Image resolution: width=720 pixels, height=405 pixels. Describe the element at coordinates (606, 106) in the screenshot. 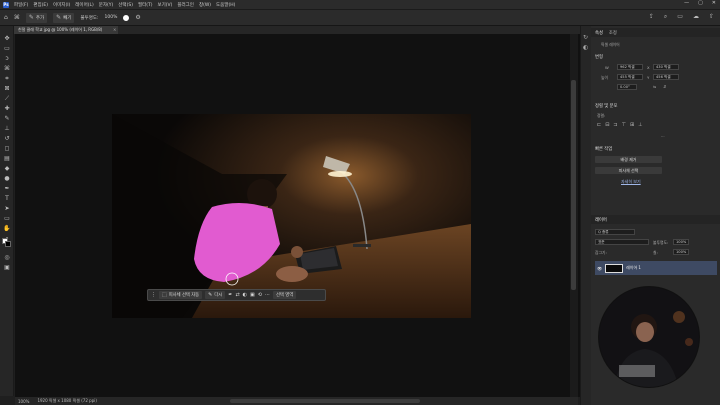

I see `align-section-title: 정렬 및 분포` at that location.